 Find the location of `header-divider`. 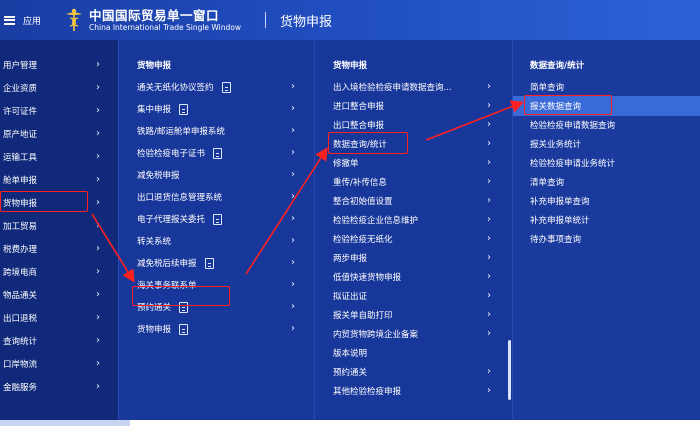

header-divider is located at coordinates (266, 20).